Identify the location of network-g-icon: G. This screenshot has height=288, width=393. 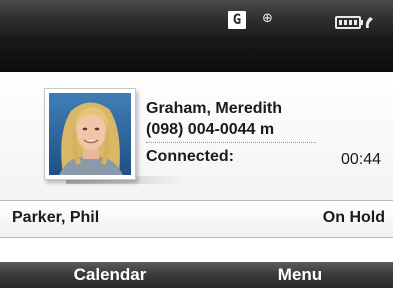
(237, 20).